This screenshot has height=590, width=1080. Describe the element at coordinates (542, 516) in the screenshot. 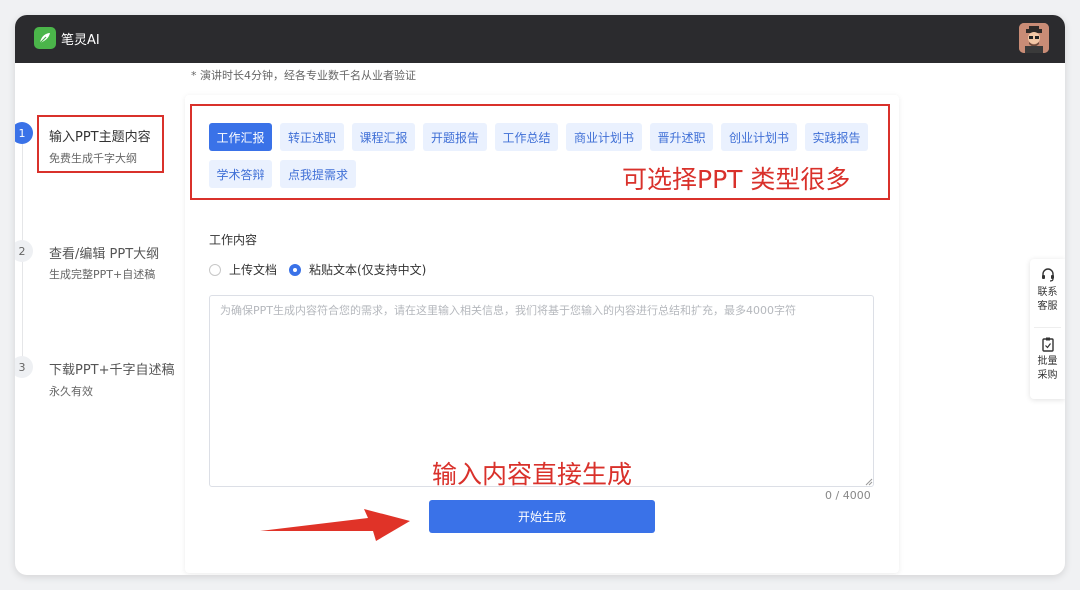

I see `start-generate-button: 开始生成` at that location.